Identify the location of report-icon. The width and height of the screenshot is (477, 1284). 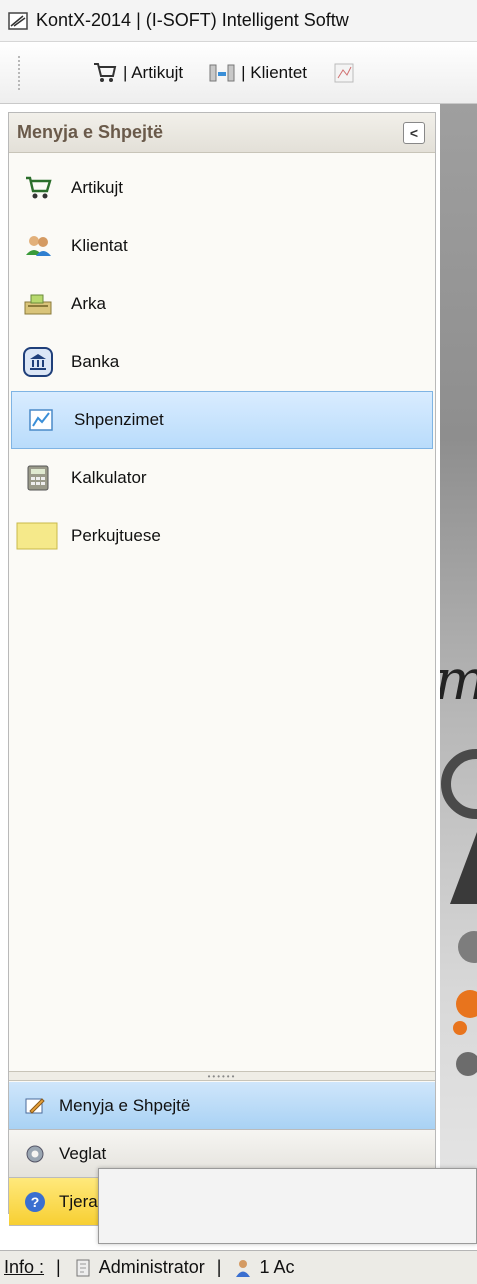
(344, 72).